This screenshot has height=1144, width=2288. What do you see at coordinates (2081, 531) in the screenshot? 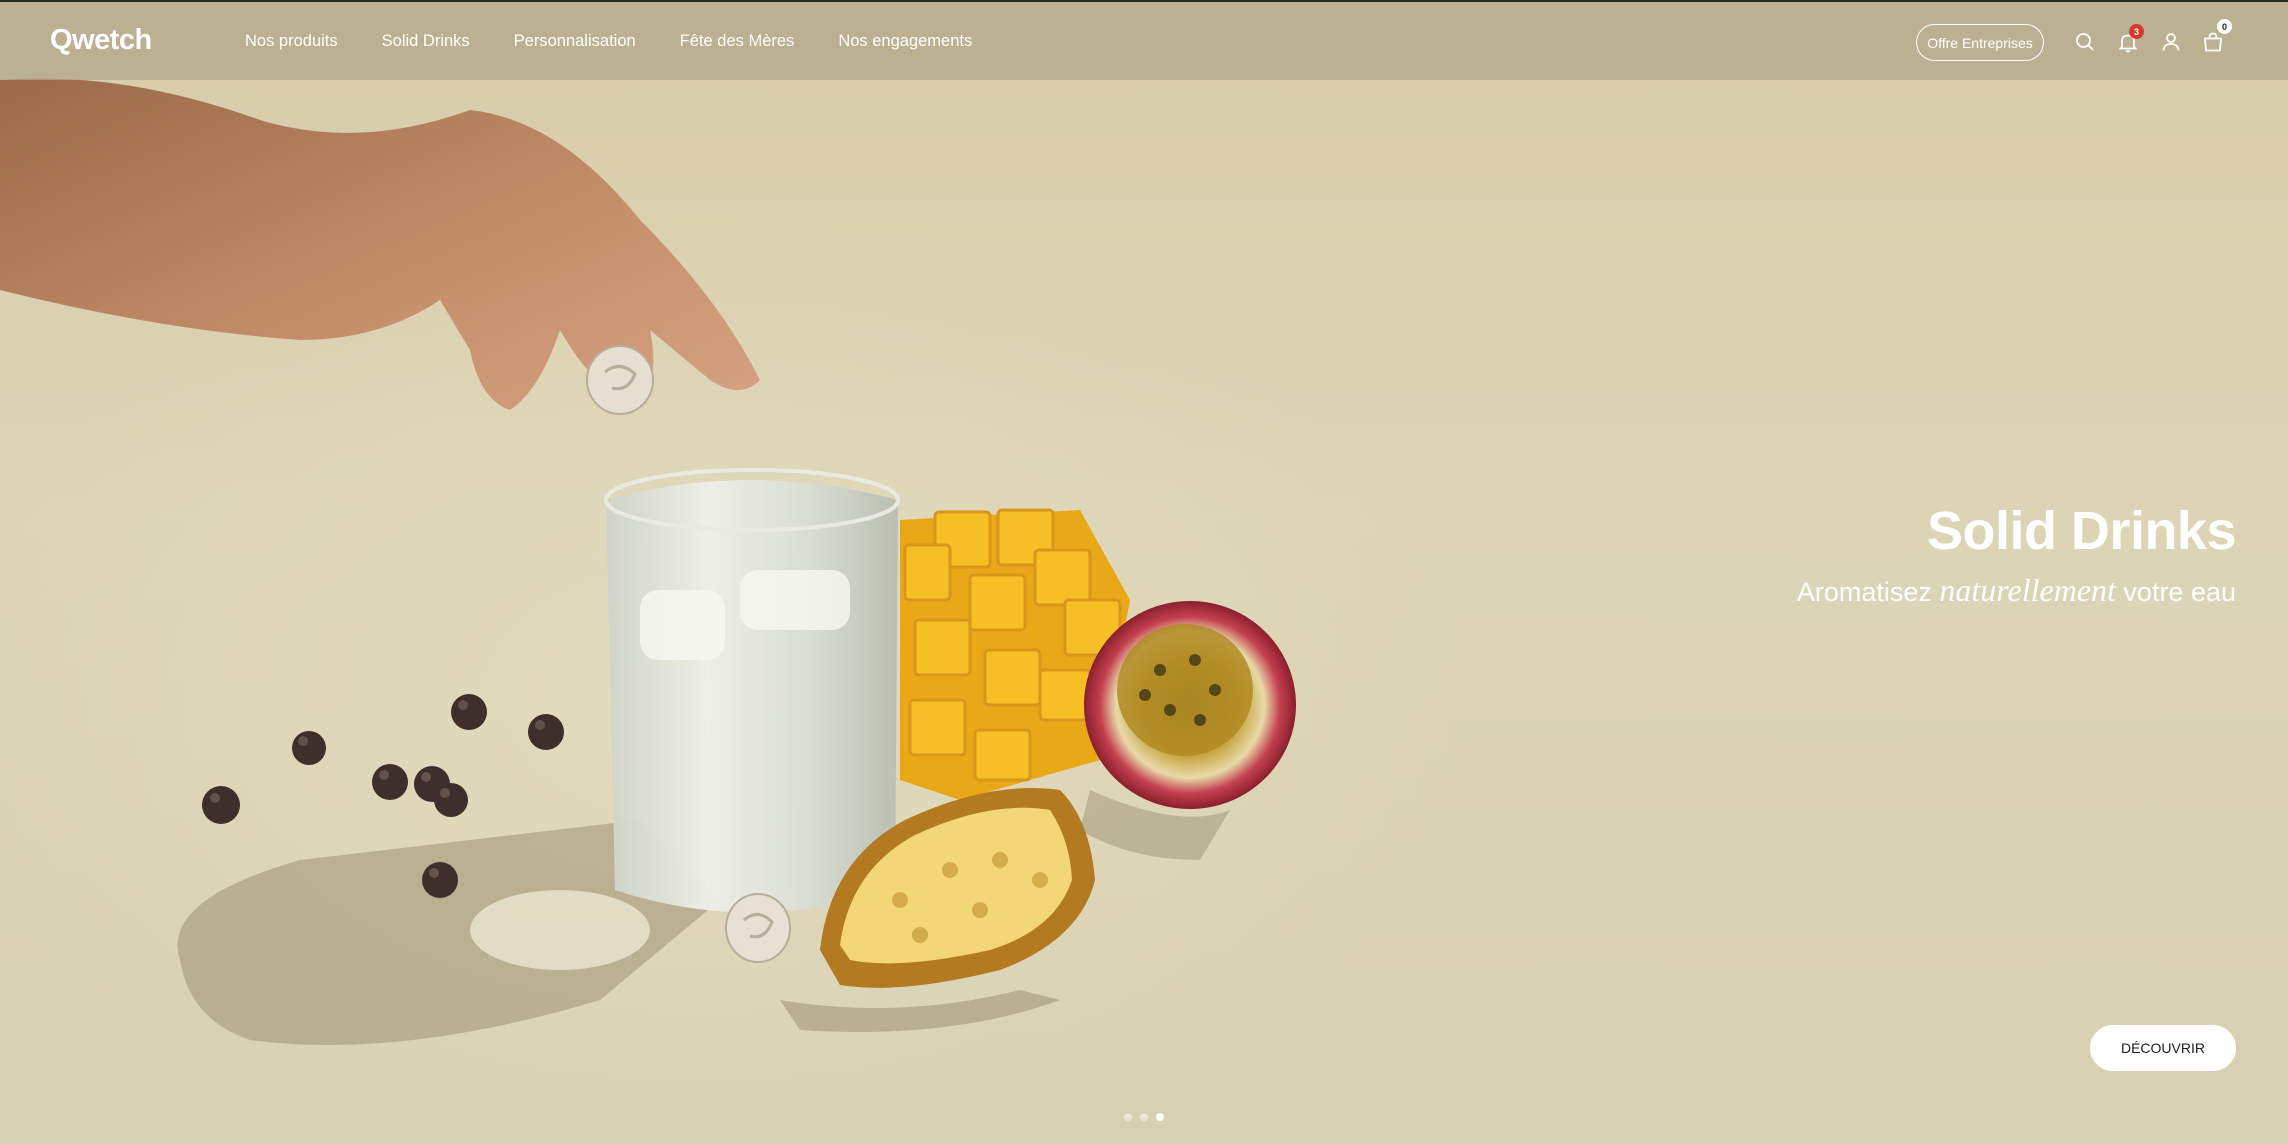
I see `hero-title: Solid Drinks` at bounding box center [2081, 531].